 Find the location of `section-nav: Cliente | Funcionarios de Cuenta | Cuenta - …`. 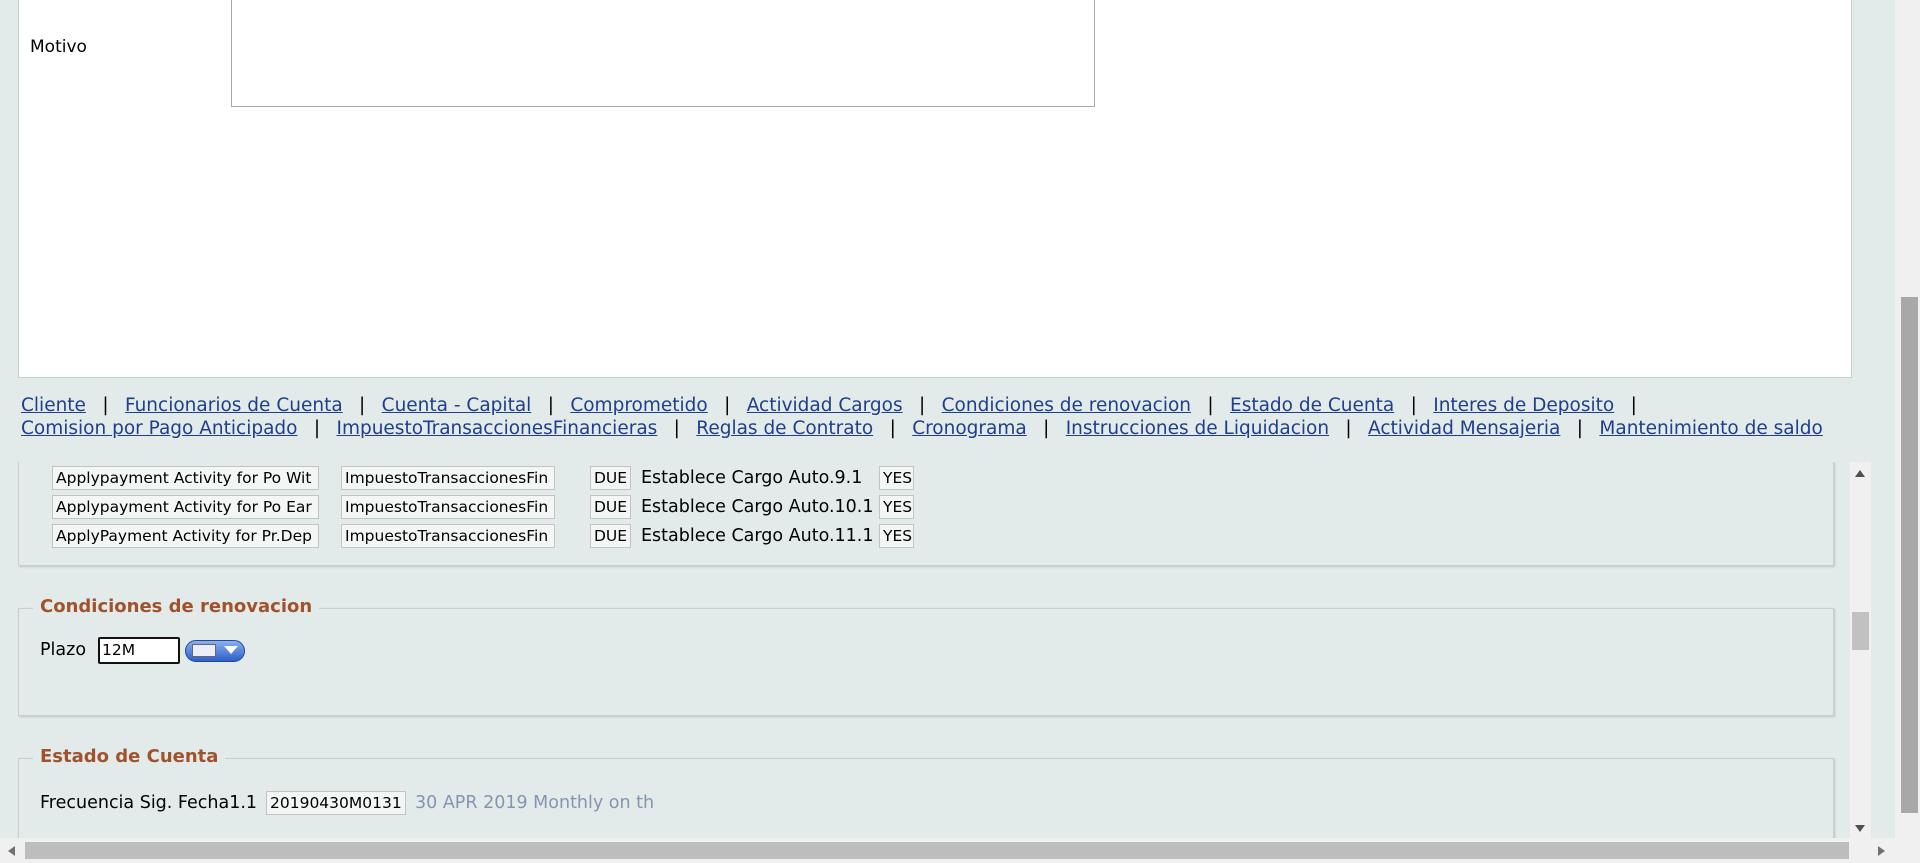

section-nav: Cliente | Funcionarios de Cuenta | Cuenta - … is located at coordinates (936, 417).